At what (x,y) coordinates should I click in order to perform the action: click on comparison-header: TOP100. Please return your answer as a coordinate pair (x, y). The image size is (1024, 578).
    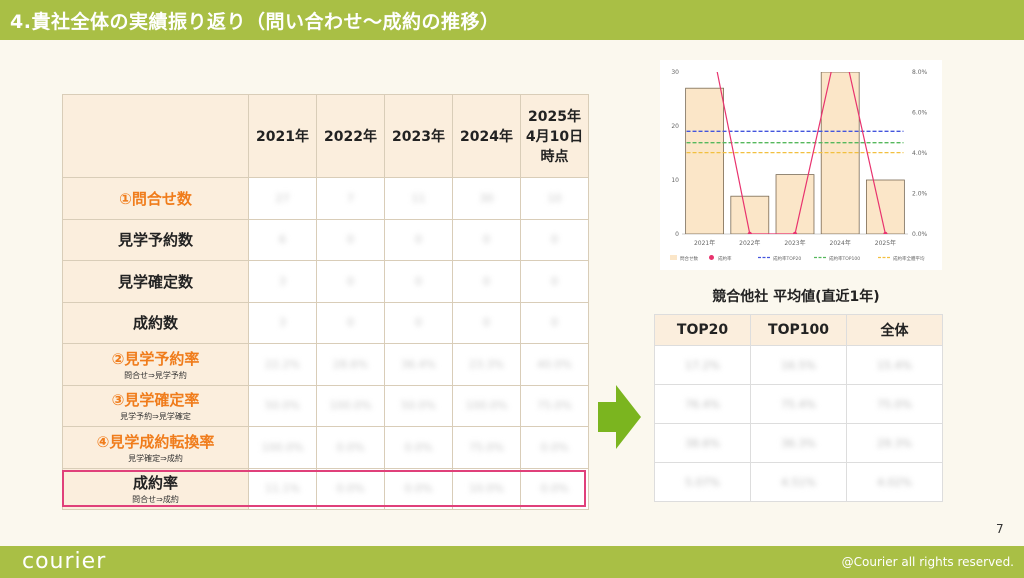
    Looking at the image, I should click on (798, 330).